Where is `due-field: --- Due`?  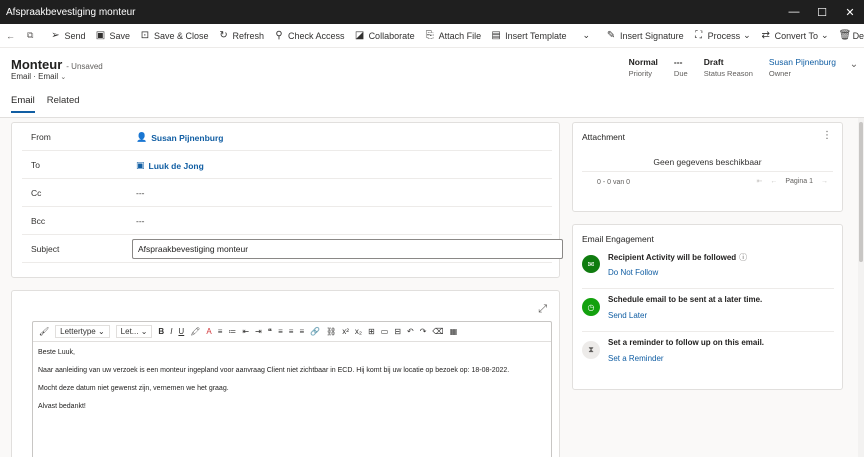
due-field: --- Due is located at coordinates (681, 72).